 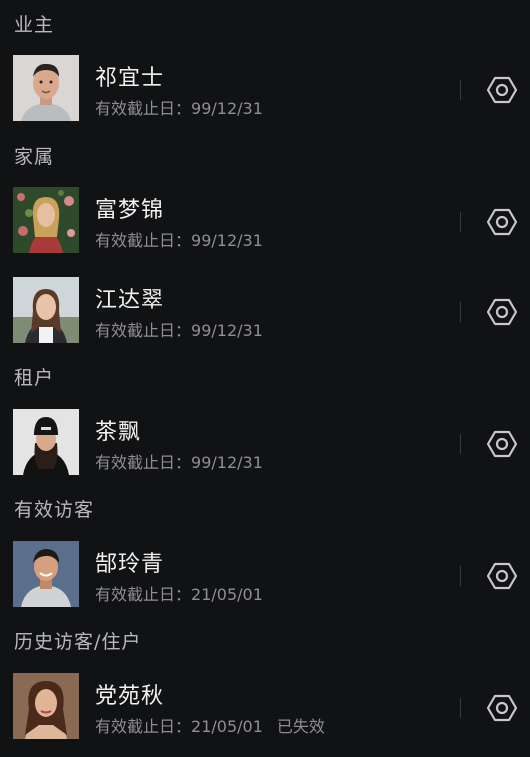 I want to click on person-row: 党苑秋 有效截止日：21/05/01 已失效, so click(x=265, y=708).